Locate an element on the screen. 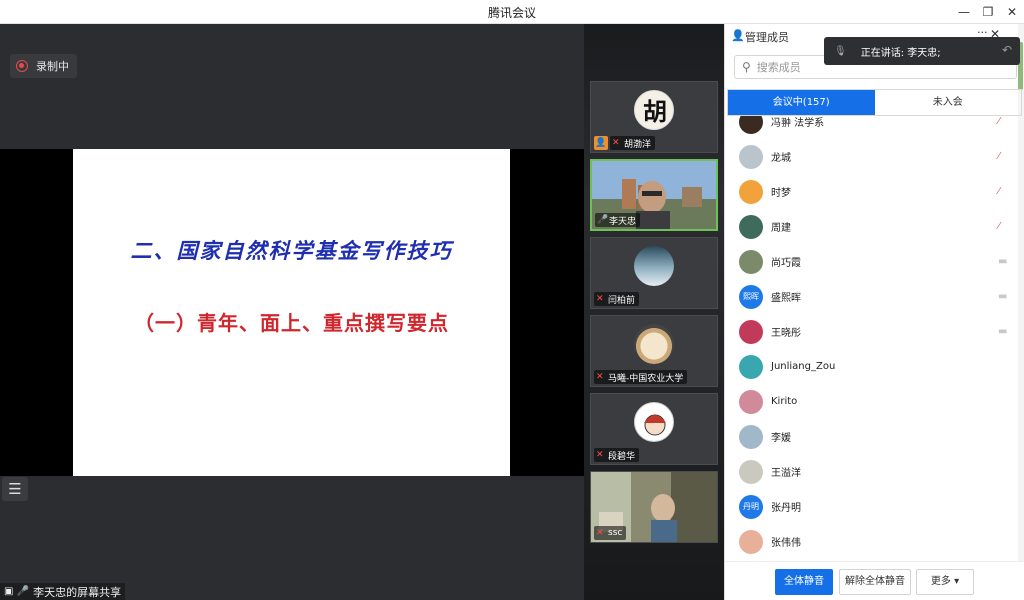  tab-in-meeting: 会议中(157) is located at coordinates (801, 102).